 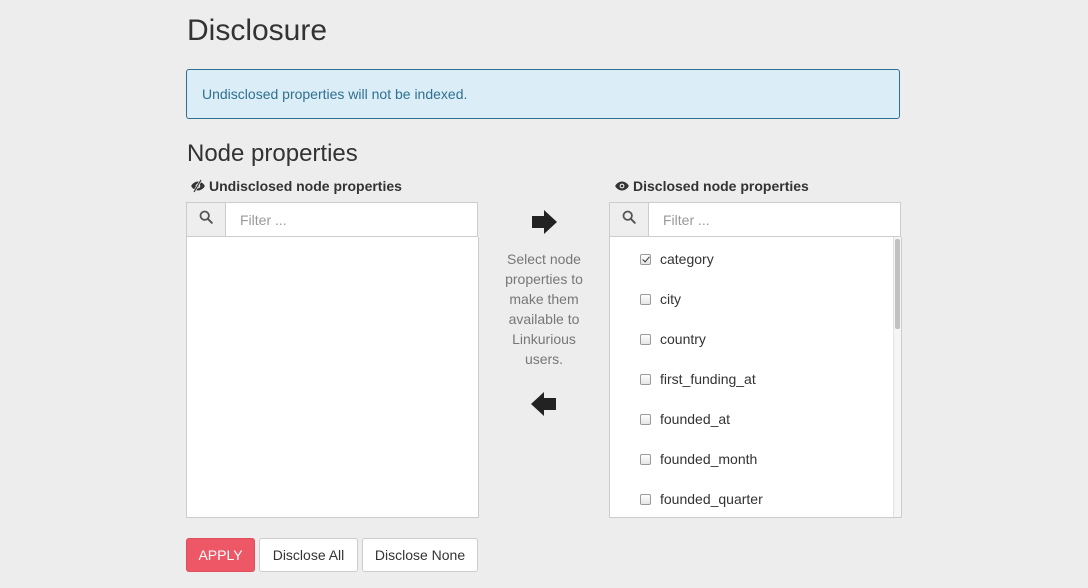 I want to click on disclose-arrow-button, so click(x=544, y=224).